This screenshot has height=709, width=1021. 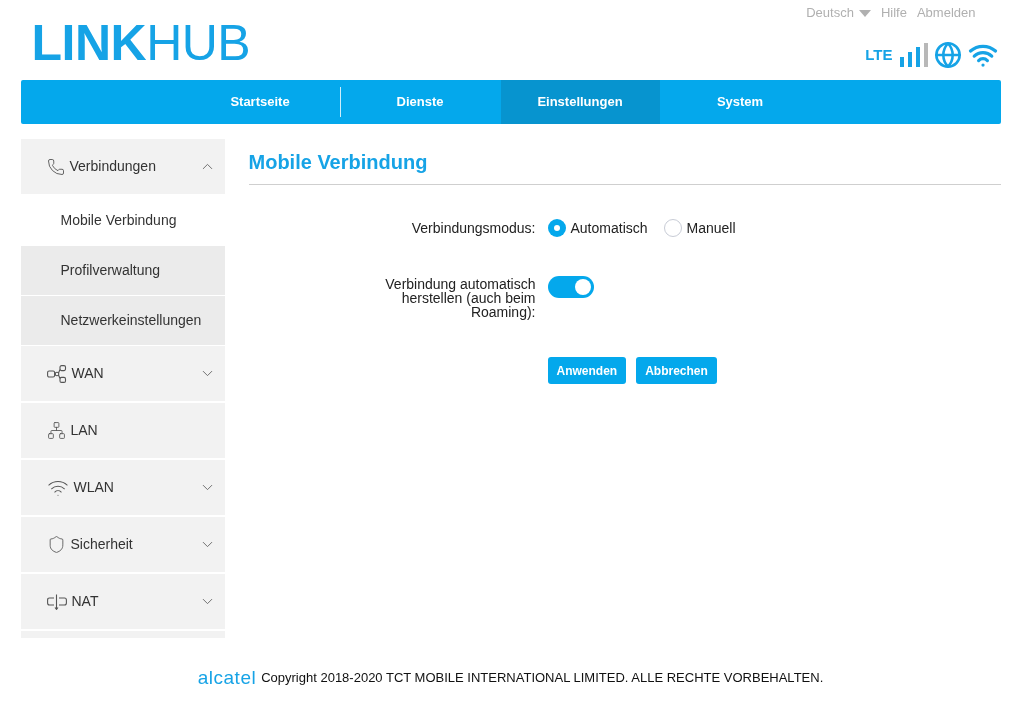 I want to click on alcatel-logo: alcatel, so click(x=227, y=678).